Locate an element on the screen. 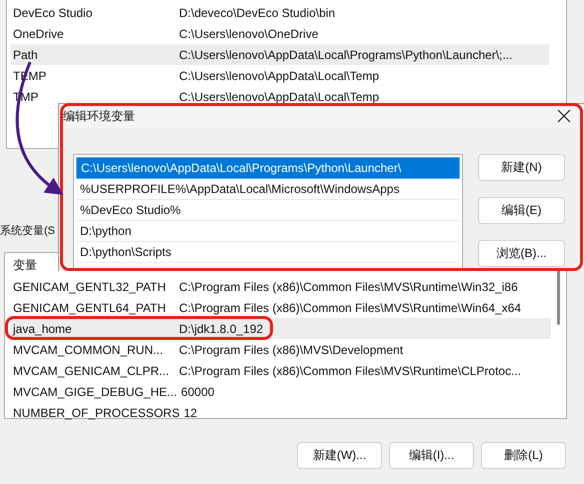 Image resolution: width=584 pixels, height=484 pixels. variable-row: GENICAM_GENTL64_PATH C:\Program Files (x86)\Common Files\MVS\Runtime\Win64_x64 is located at coordinates (281, 307).